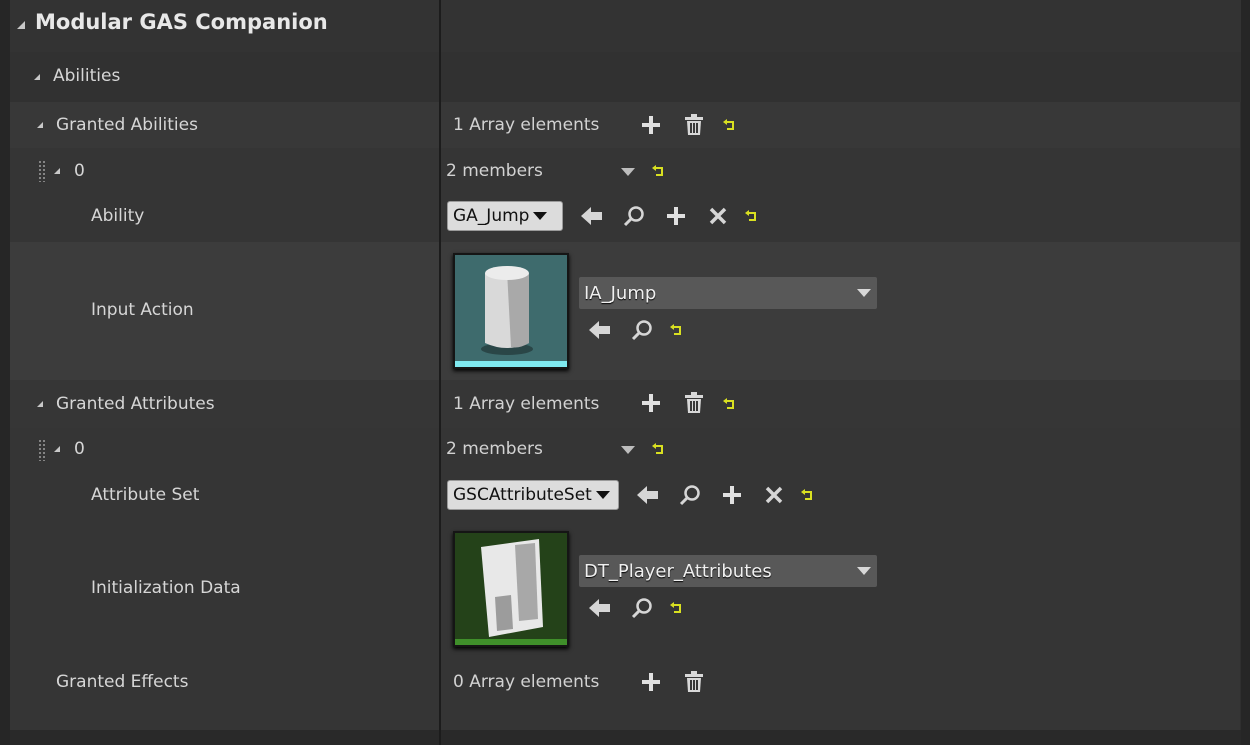 The width and height of the screenshot is (1250, 745). Describe the element at coordinates (1245, 372) in the screenshot. I see `right-edge` at that location.